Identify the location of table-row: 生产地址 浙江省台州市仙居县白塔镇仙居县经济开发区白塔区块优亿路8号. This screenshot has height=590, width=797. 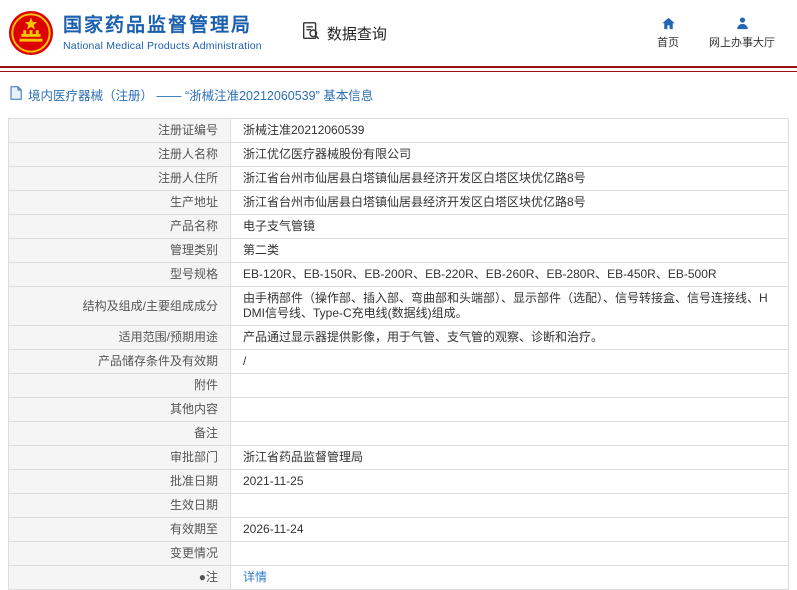
(398, 202).